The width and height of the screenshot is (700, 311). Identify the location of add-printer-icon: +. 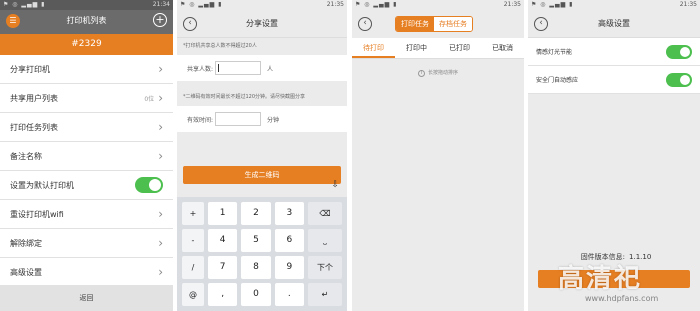
(160, 20).